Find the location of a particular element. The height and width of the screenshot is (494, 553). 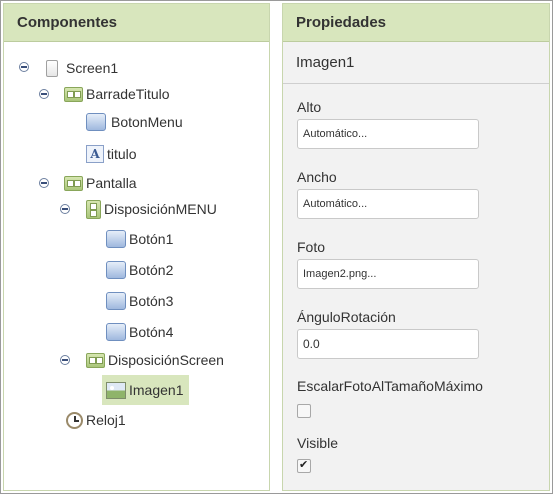

label-icon: A is located at coordinates (95, 154).